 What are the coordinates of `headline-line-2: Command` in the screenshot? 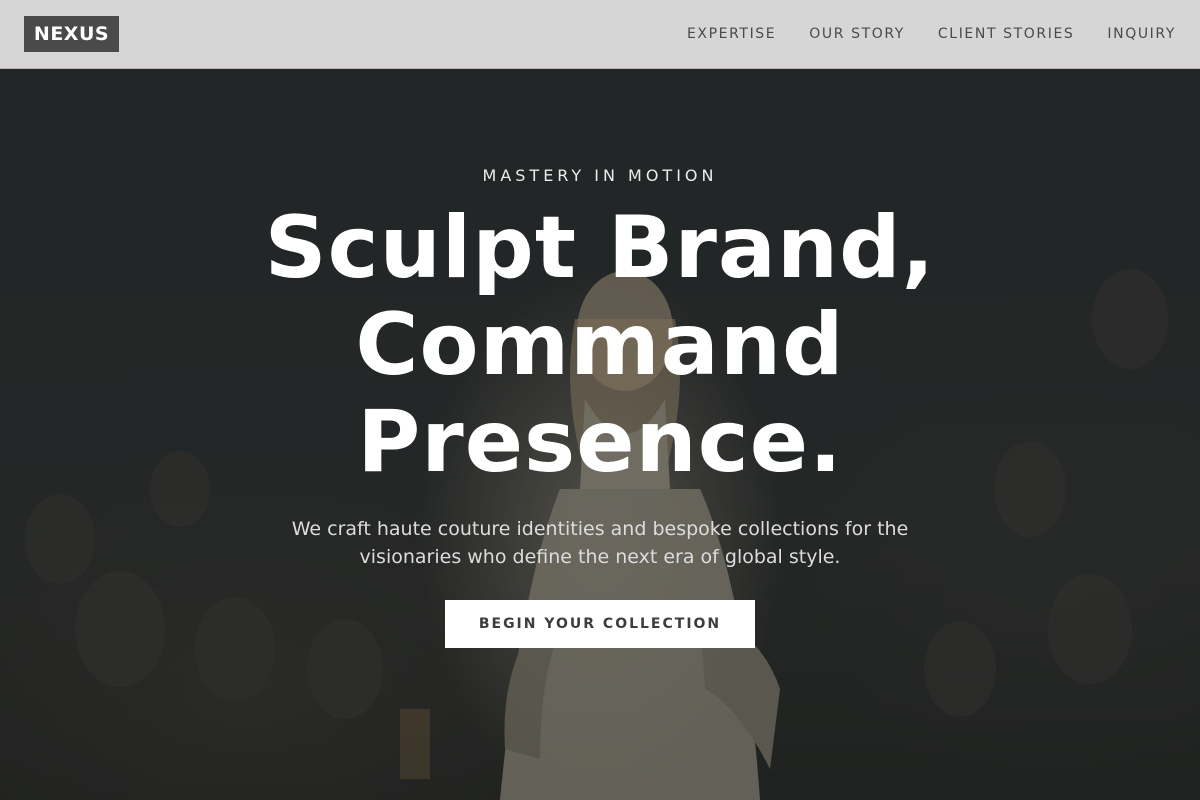 It's located at (600, 345).